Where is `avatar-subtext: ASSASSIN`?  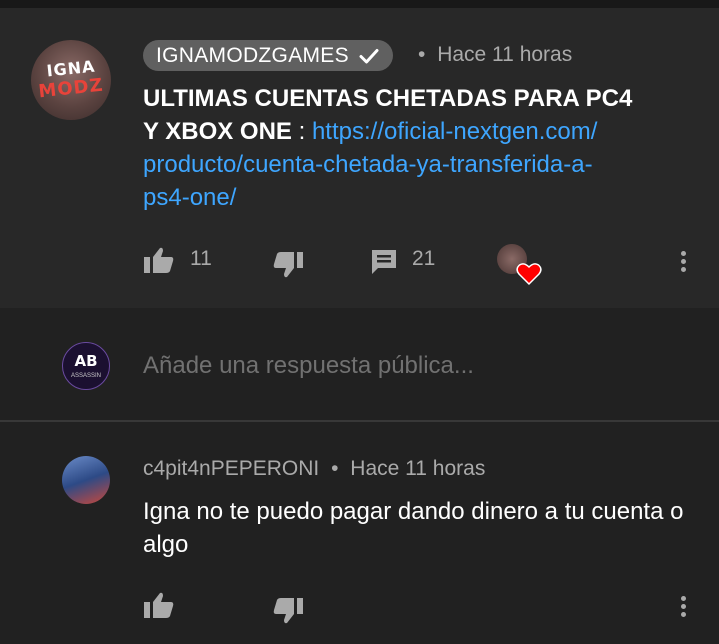
avatar-subtext: ASSASSIN is located at coordinates (85, 376).